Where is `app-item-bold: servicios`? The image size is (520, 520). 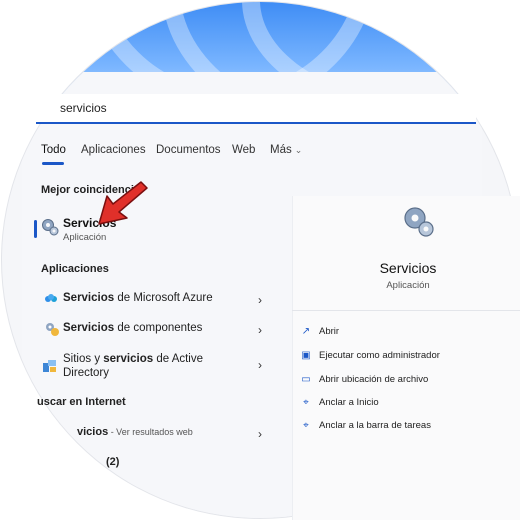
app-item-bold: servicios is located at coordinates (128, 359).